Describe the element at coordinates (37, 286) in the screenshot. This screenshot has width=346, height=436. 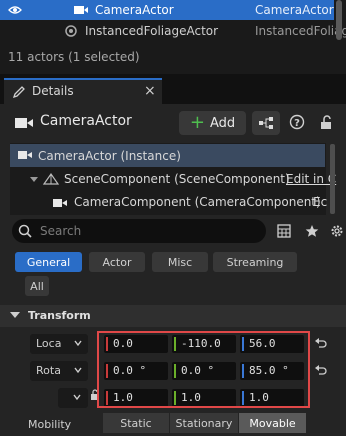
I see `filter-all-button: All` at that location.